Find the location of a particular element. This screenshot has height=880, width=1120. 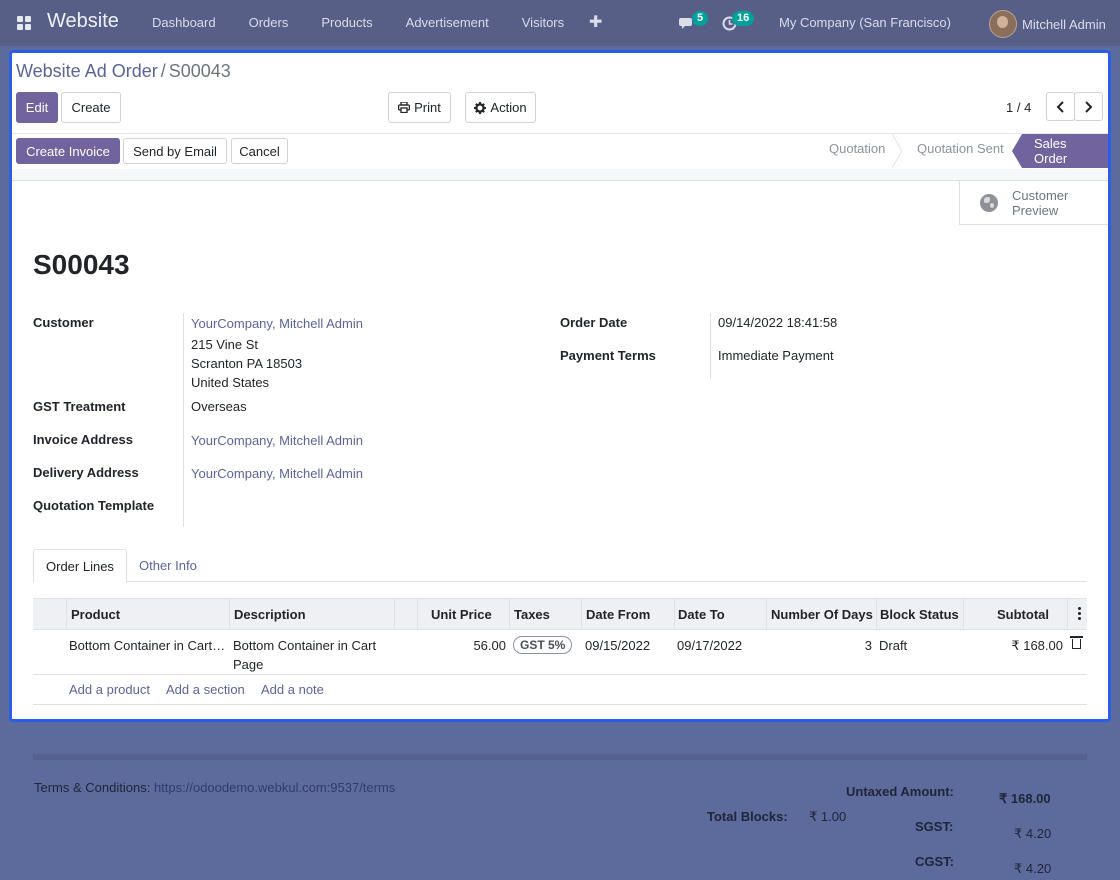

menu-item-products: Products is located at coordinates (346, 22).